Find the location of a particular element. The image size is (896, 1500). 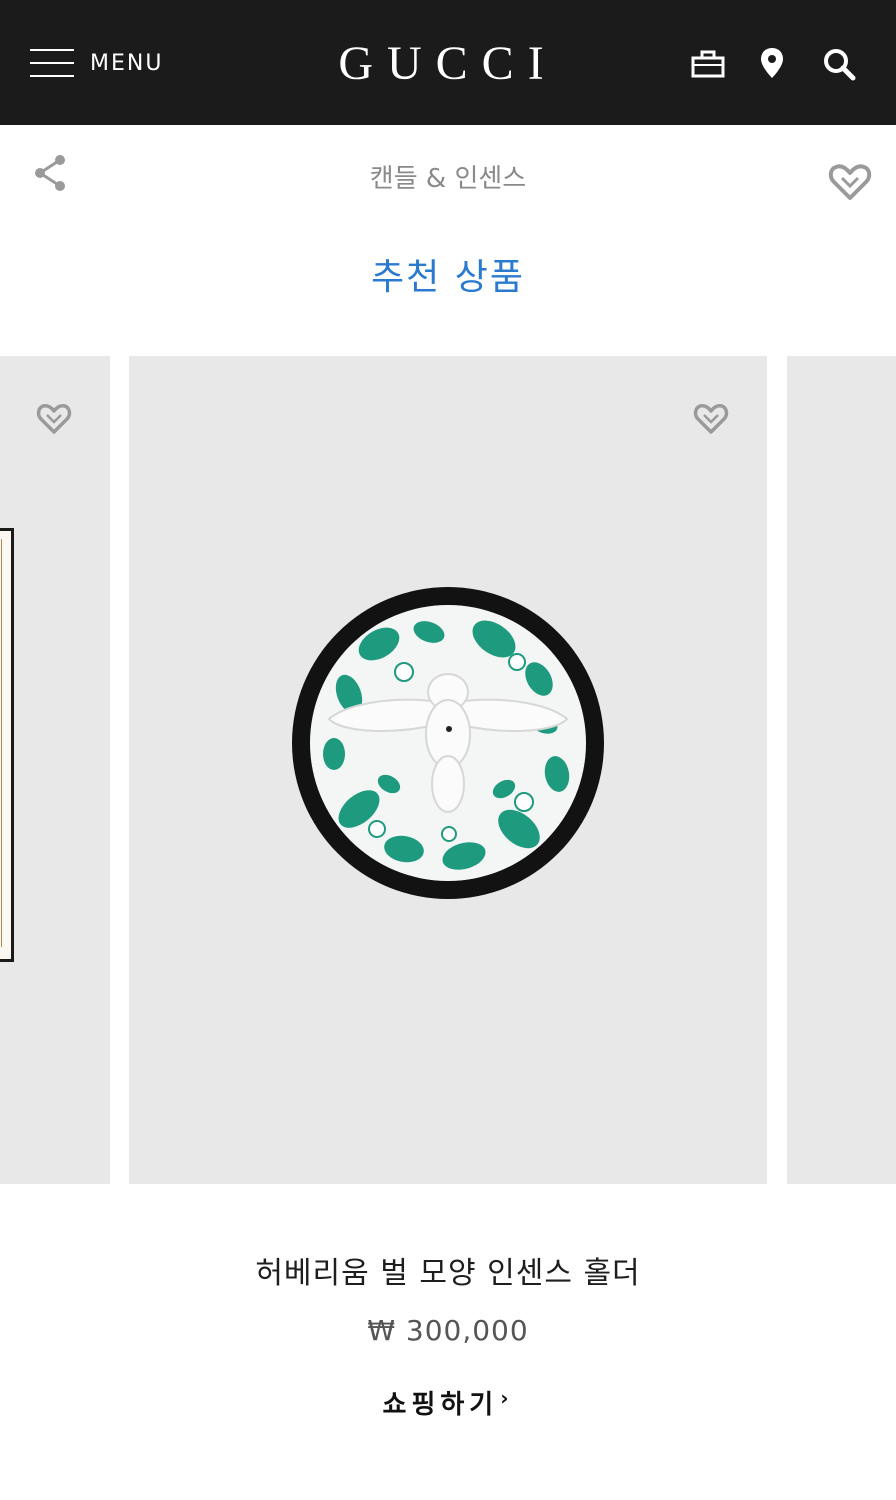

shop-now-label: 쇼핑하기 is located at coordinates (440, 1405).